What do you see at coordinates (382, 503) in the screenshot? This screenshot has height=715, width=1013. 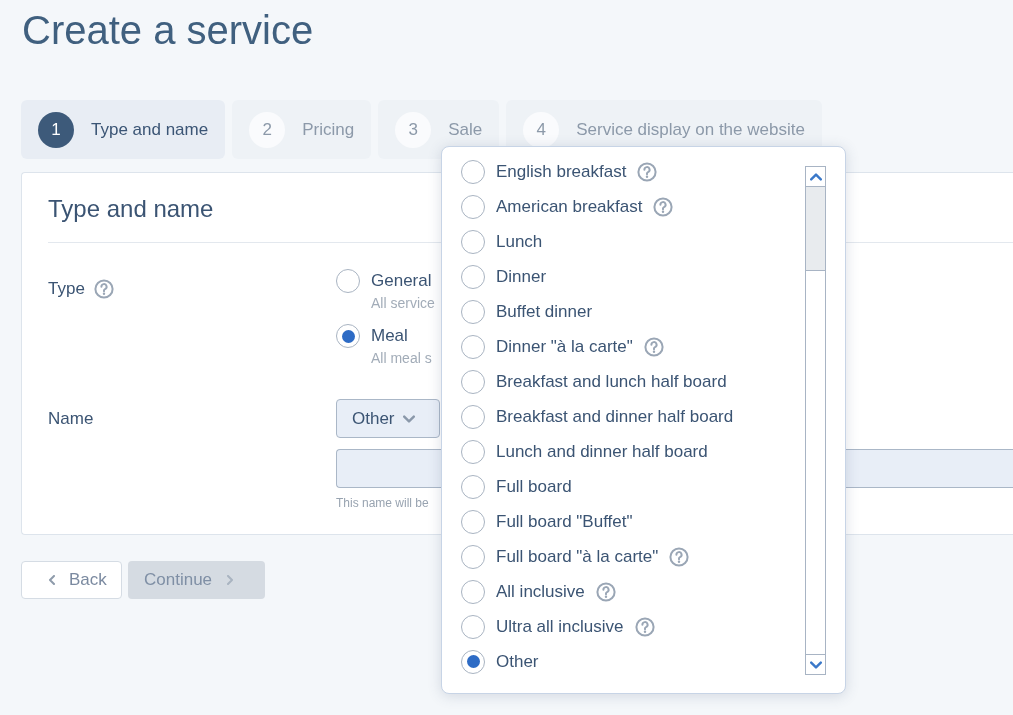 I see `helper-text: This name will be` at bounding box center [382, 503].